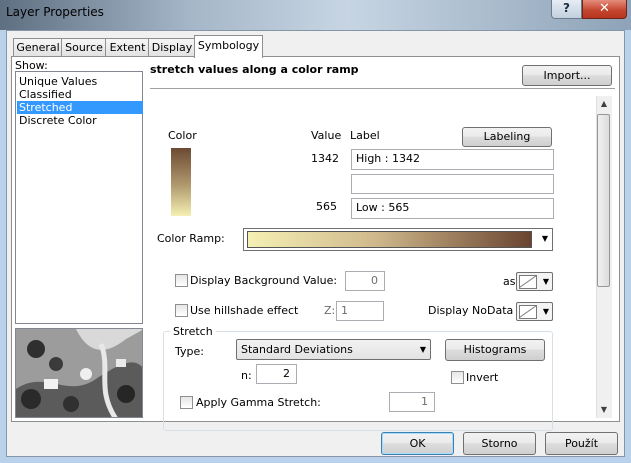 The height and width of the screenshot is (463, 631). Describe the element at coordinates (55, 12) in the screenshot. I see `window-title: Layer Properties` at that location.